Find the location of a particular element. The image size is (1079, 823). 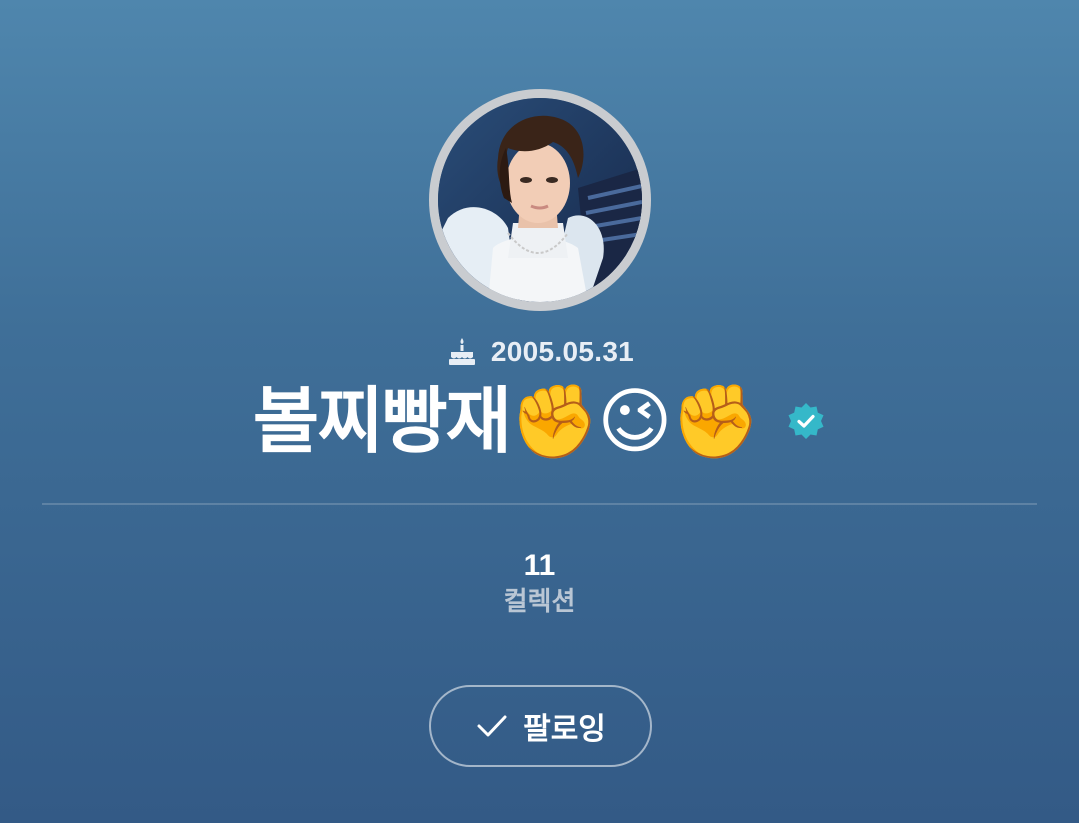

collections-count: 11 is located at coordinates (539, 565).